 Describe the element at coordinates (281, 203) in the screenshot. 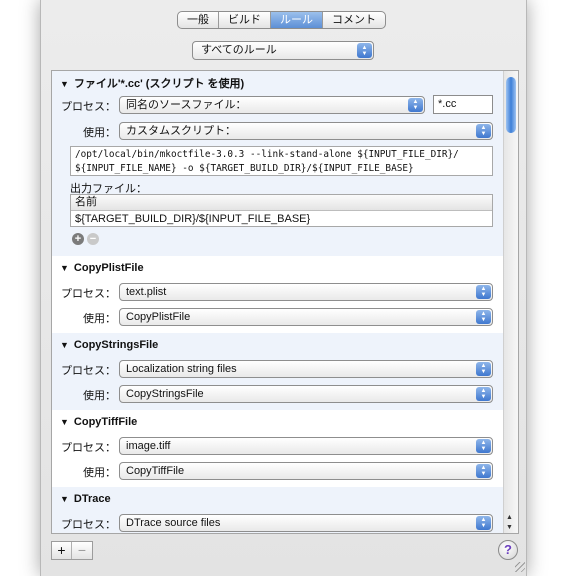

I see `output-column-header: 名前` at that location.